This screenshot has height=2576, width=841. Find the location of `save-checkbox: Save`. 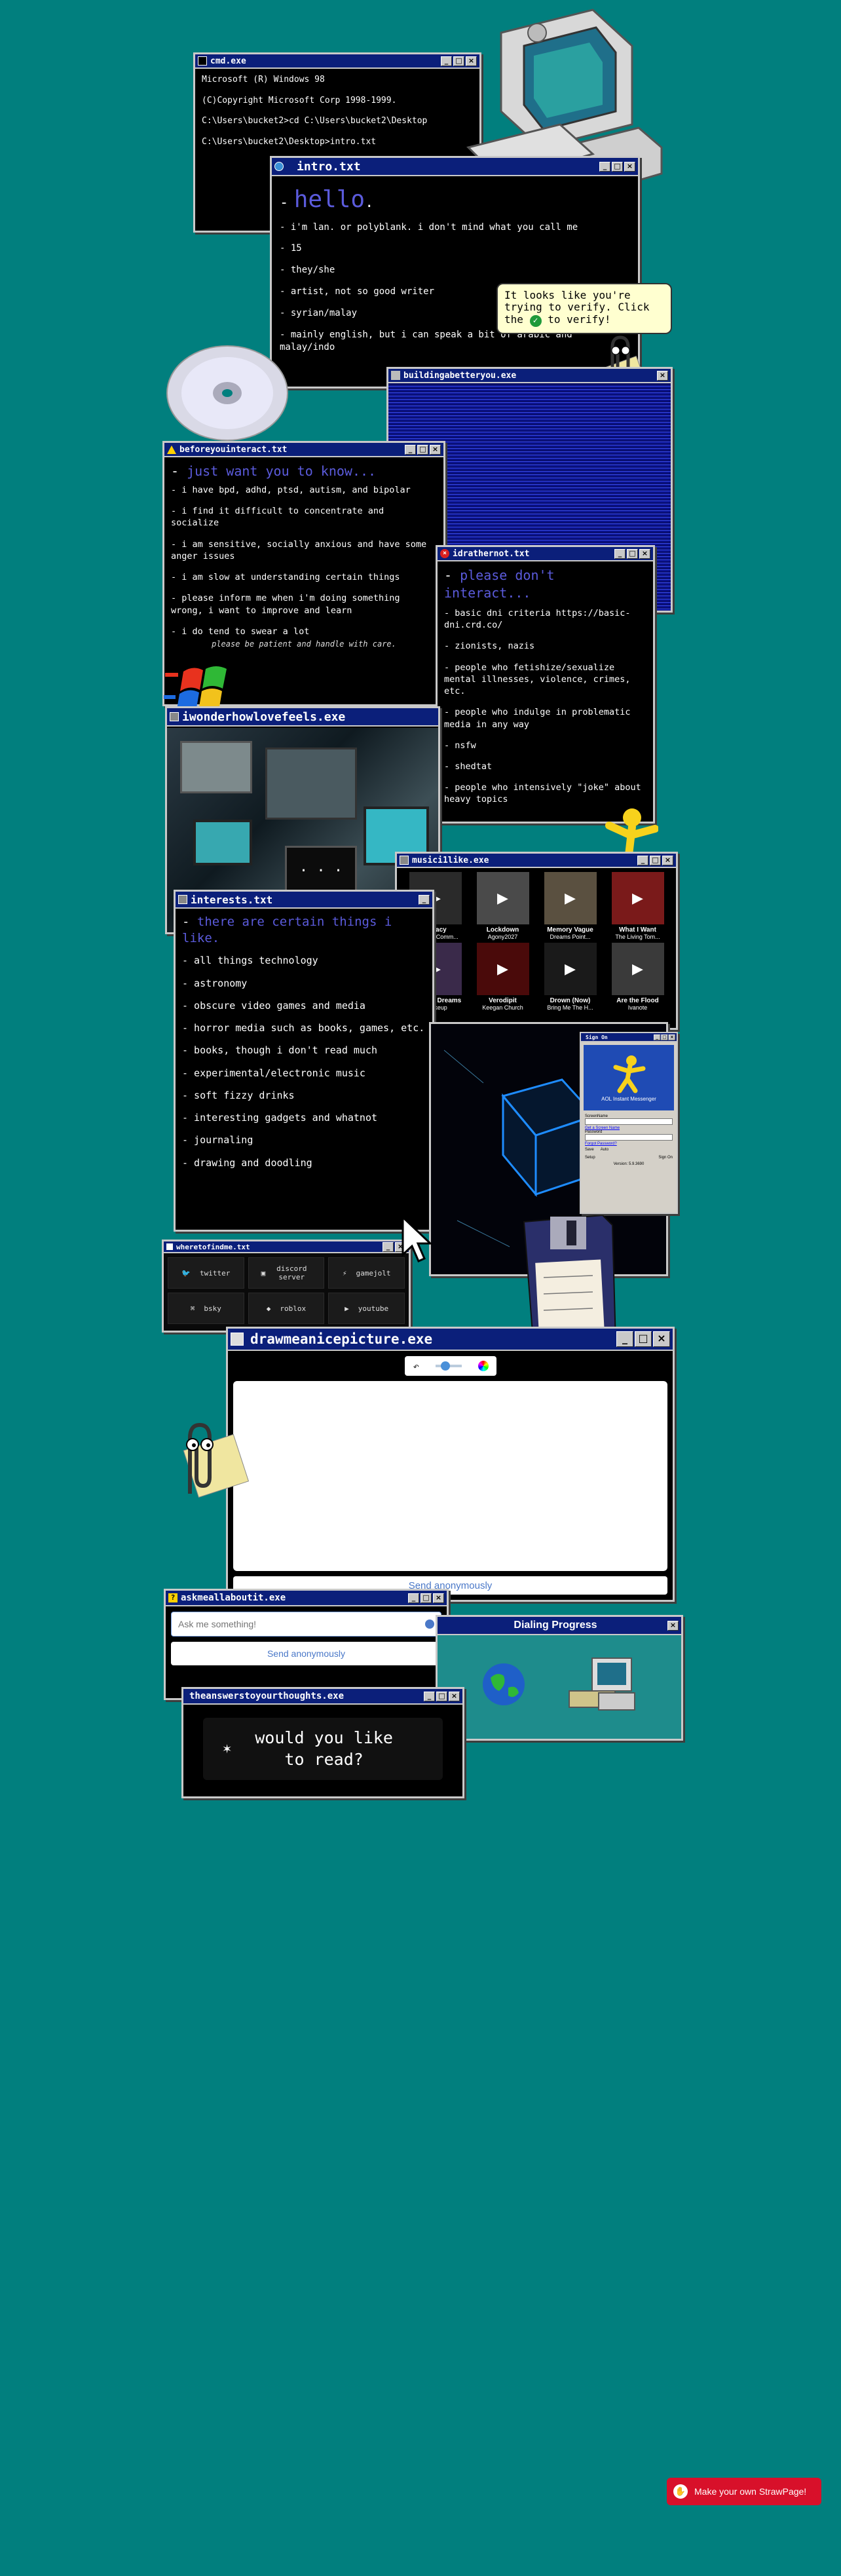

save-checkbox: Save is located at coordinates (589, 1150).